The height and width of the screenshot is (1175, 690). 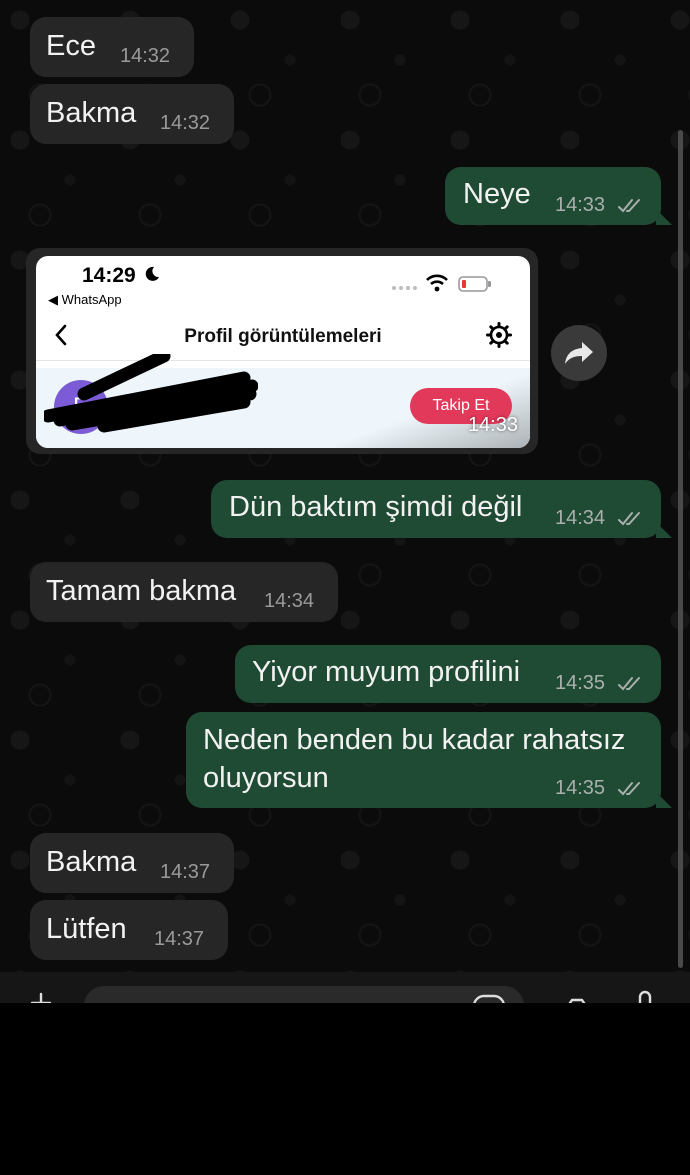 I want to click on moon-icon, so click(x=152, y=273).